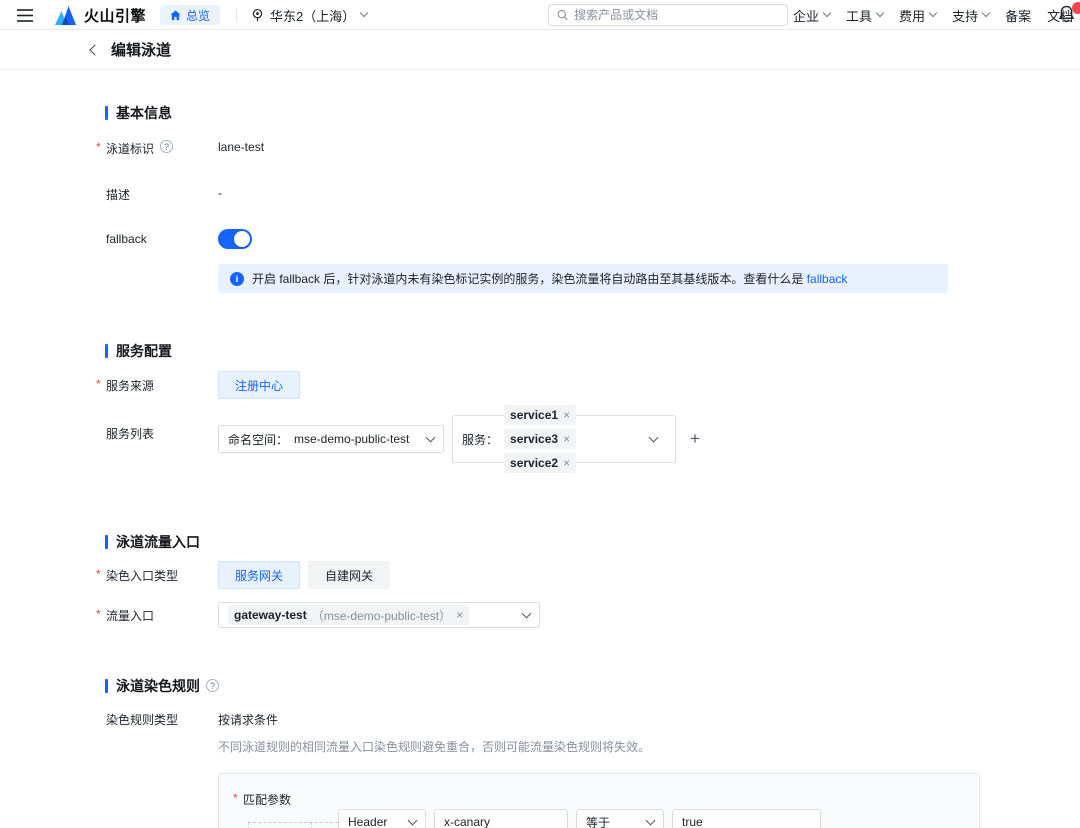 This screenshot has width=1080, height=828. Describe the element at coordinates (259, 385) in the screenshot. I see `registry-center-button: 注册中心` at that location.